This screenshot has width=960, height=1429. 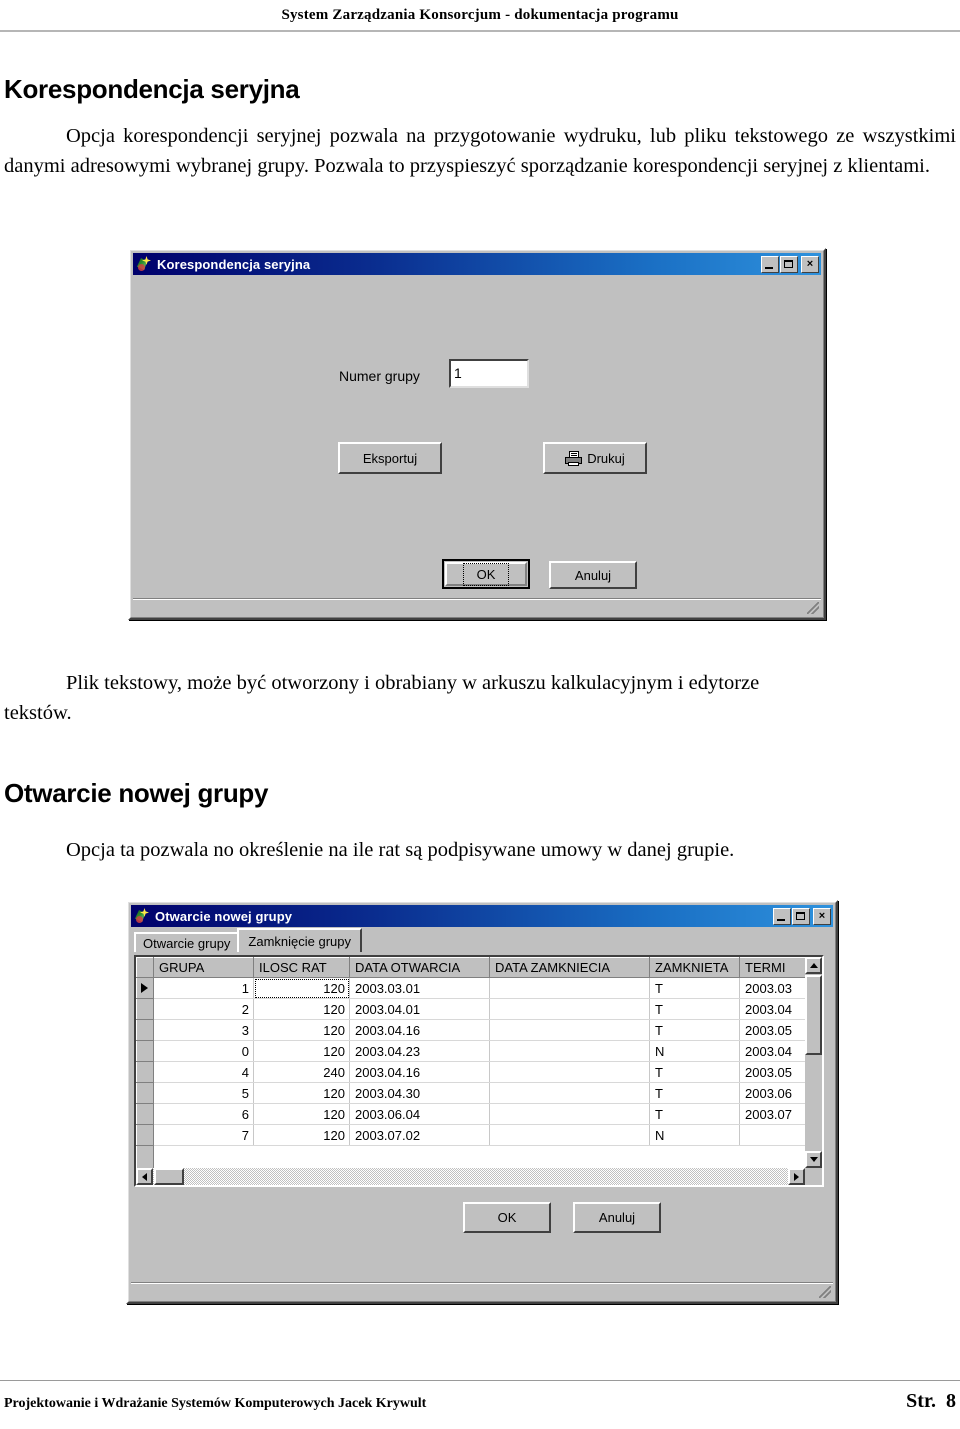 I want to click on table-row: 3 120 2003.04.16 T 2003.05, so click(x=470, y=1030).